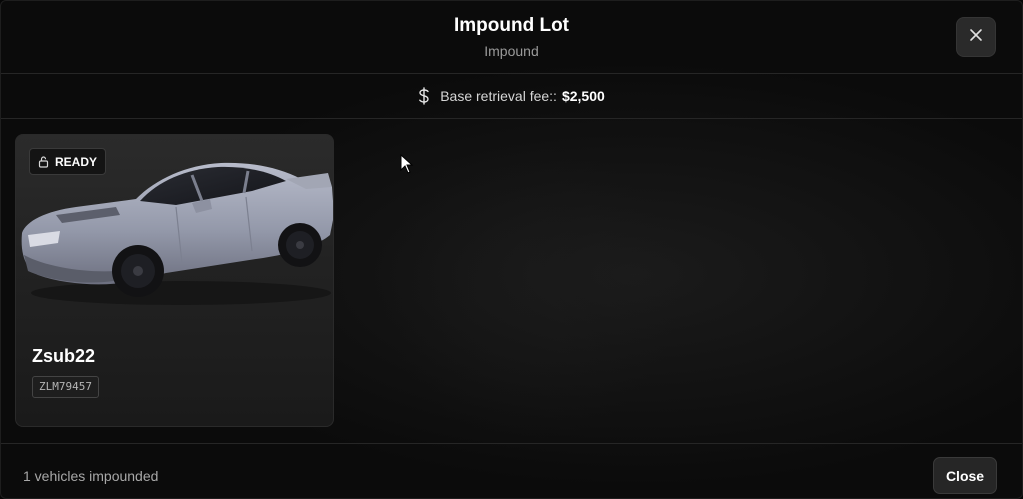 Image resolution: width=1023 pixels, height=499 pixels. What do you see at coordinates (64, 356) in the screenshot?
I see `vehicle-name: Zsub22` at bounding box center [64, 356].